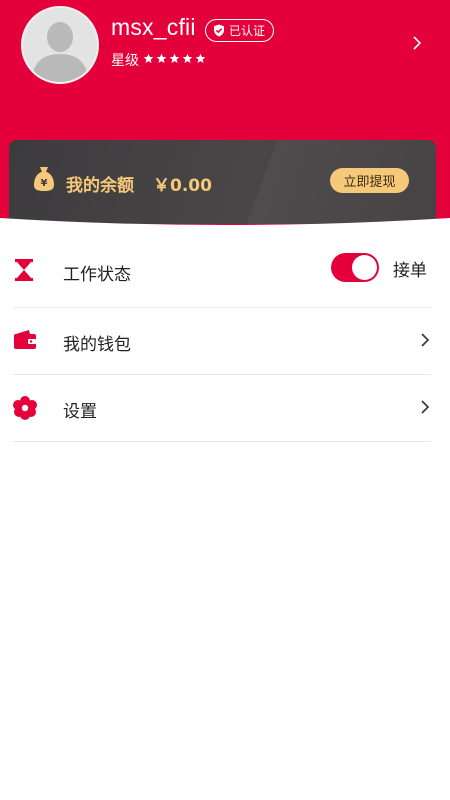 The height and width of the screenshot is (800, 450). What do you see at coordinates (410, 271) in the screenshot?
I see `toggle-status-text: 接单` at bounding box center [410, 271].